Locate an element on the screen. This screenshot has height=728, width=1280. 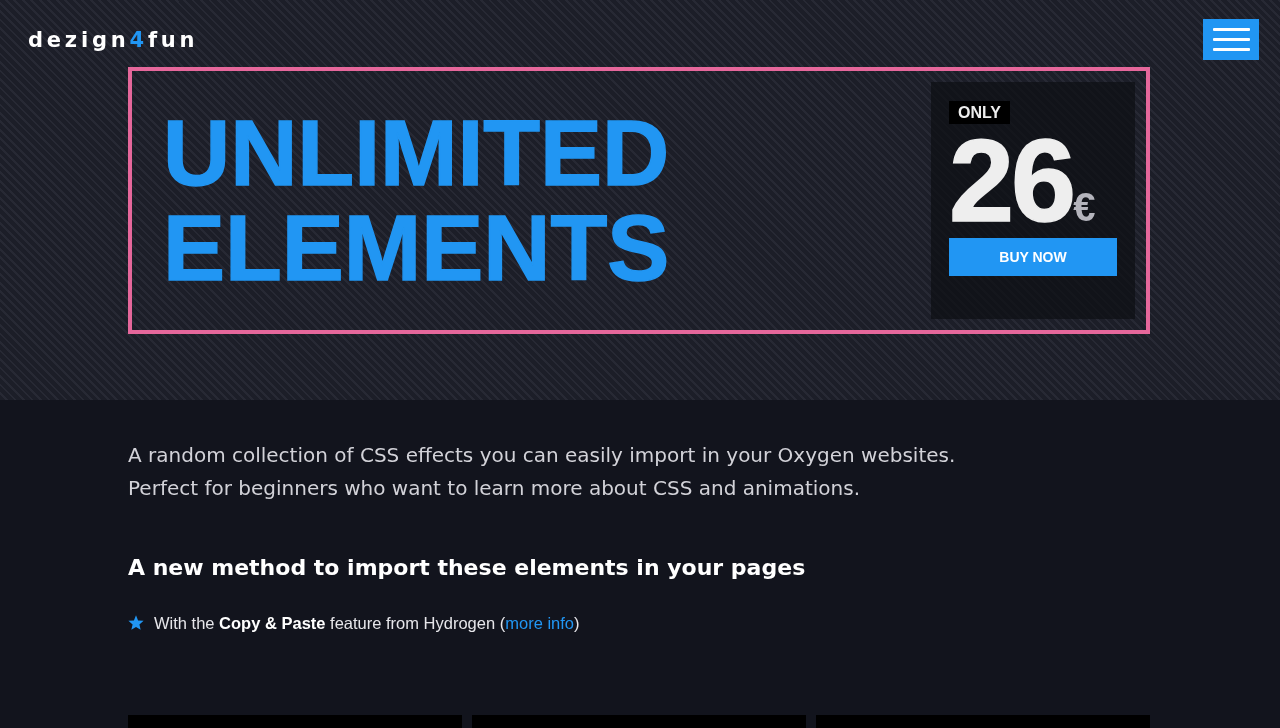
menu-button is located at coordinates (1231, 39).